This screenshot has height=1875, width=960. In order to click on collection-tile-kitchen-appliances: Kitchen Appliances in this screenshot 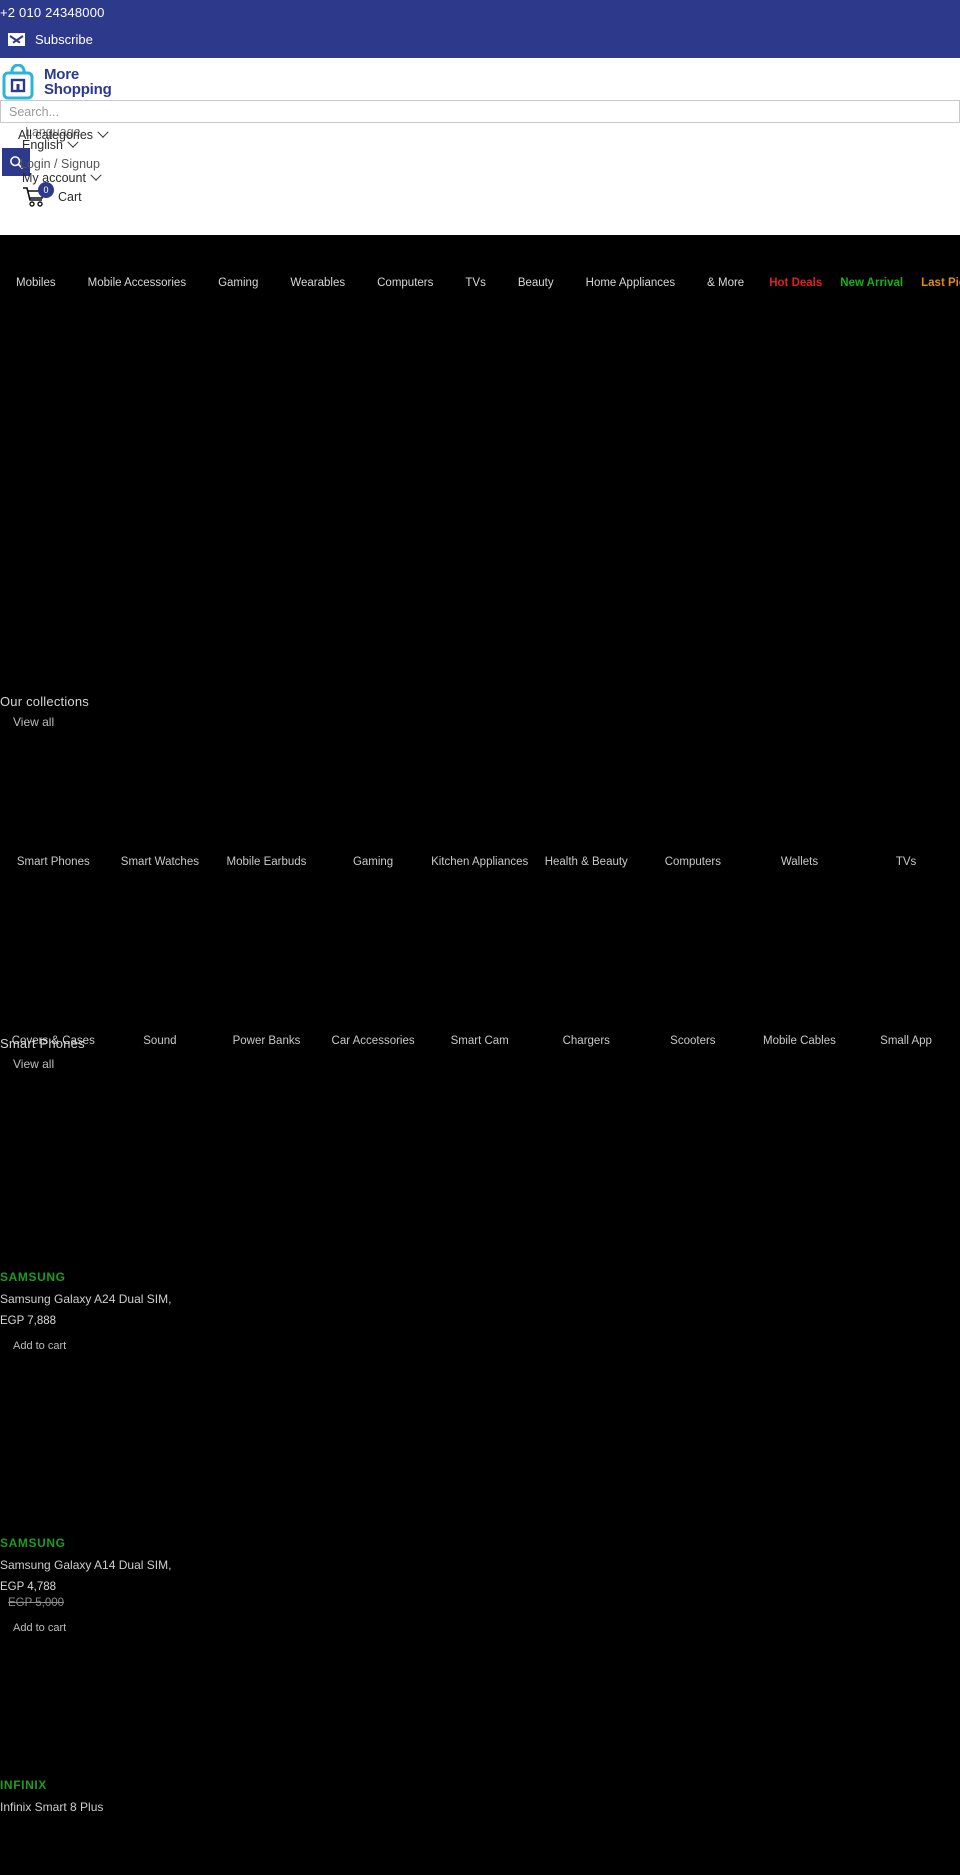, I will do `click(479, 862)`.